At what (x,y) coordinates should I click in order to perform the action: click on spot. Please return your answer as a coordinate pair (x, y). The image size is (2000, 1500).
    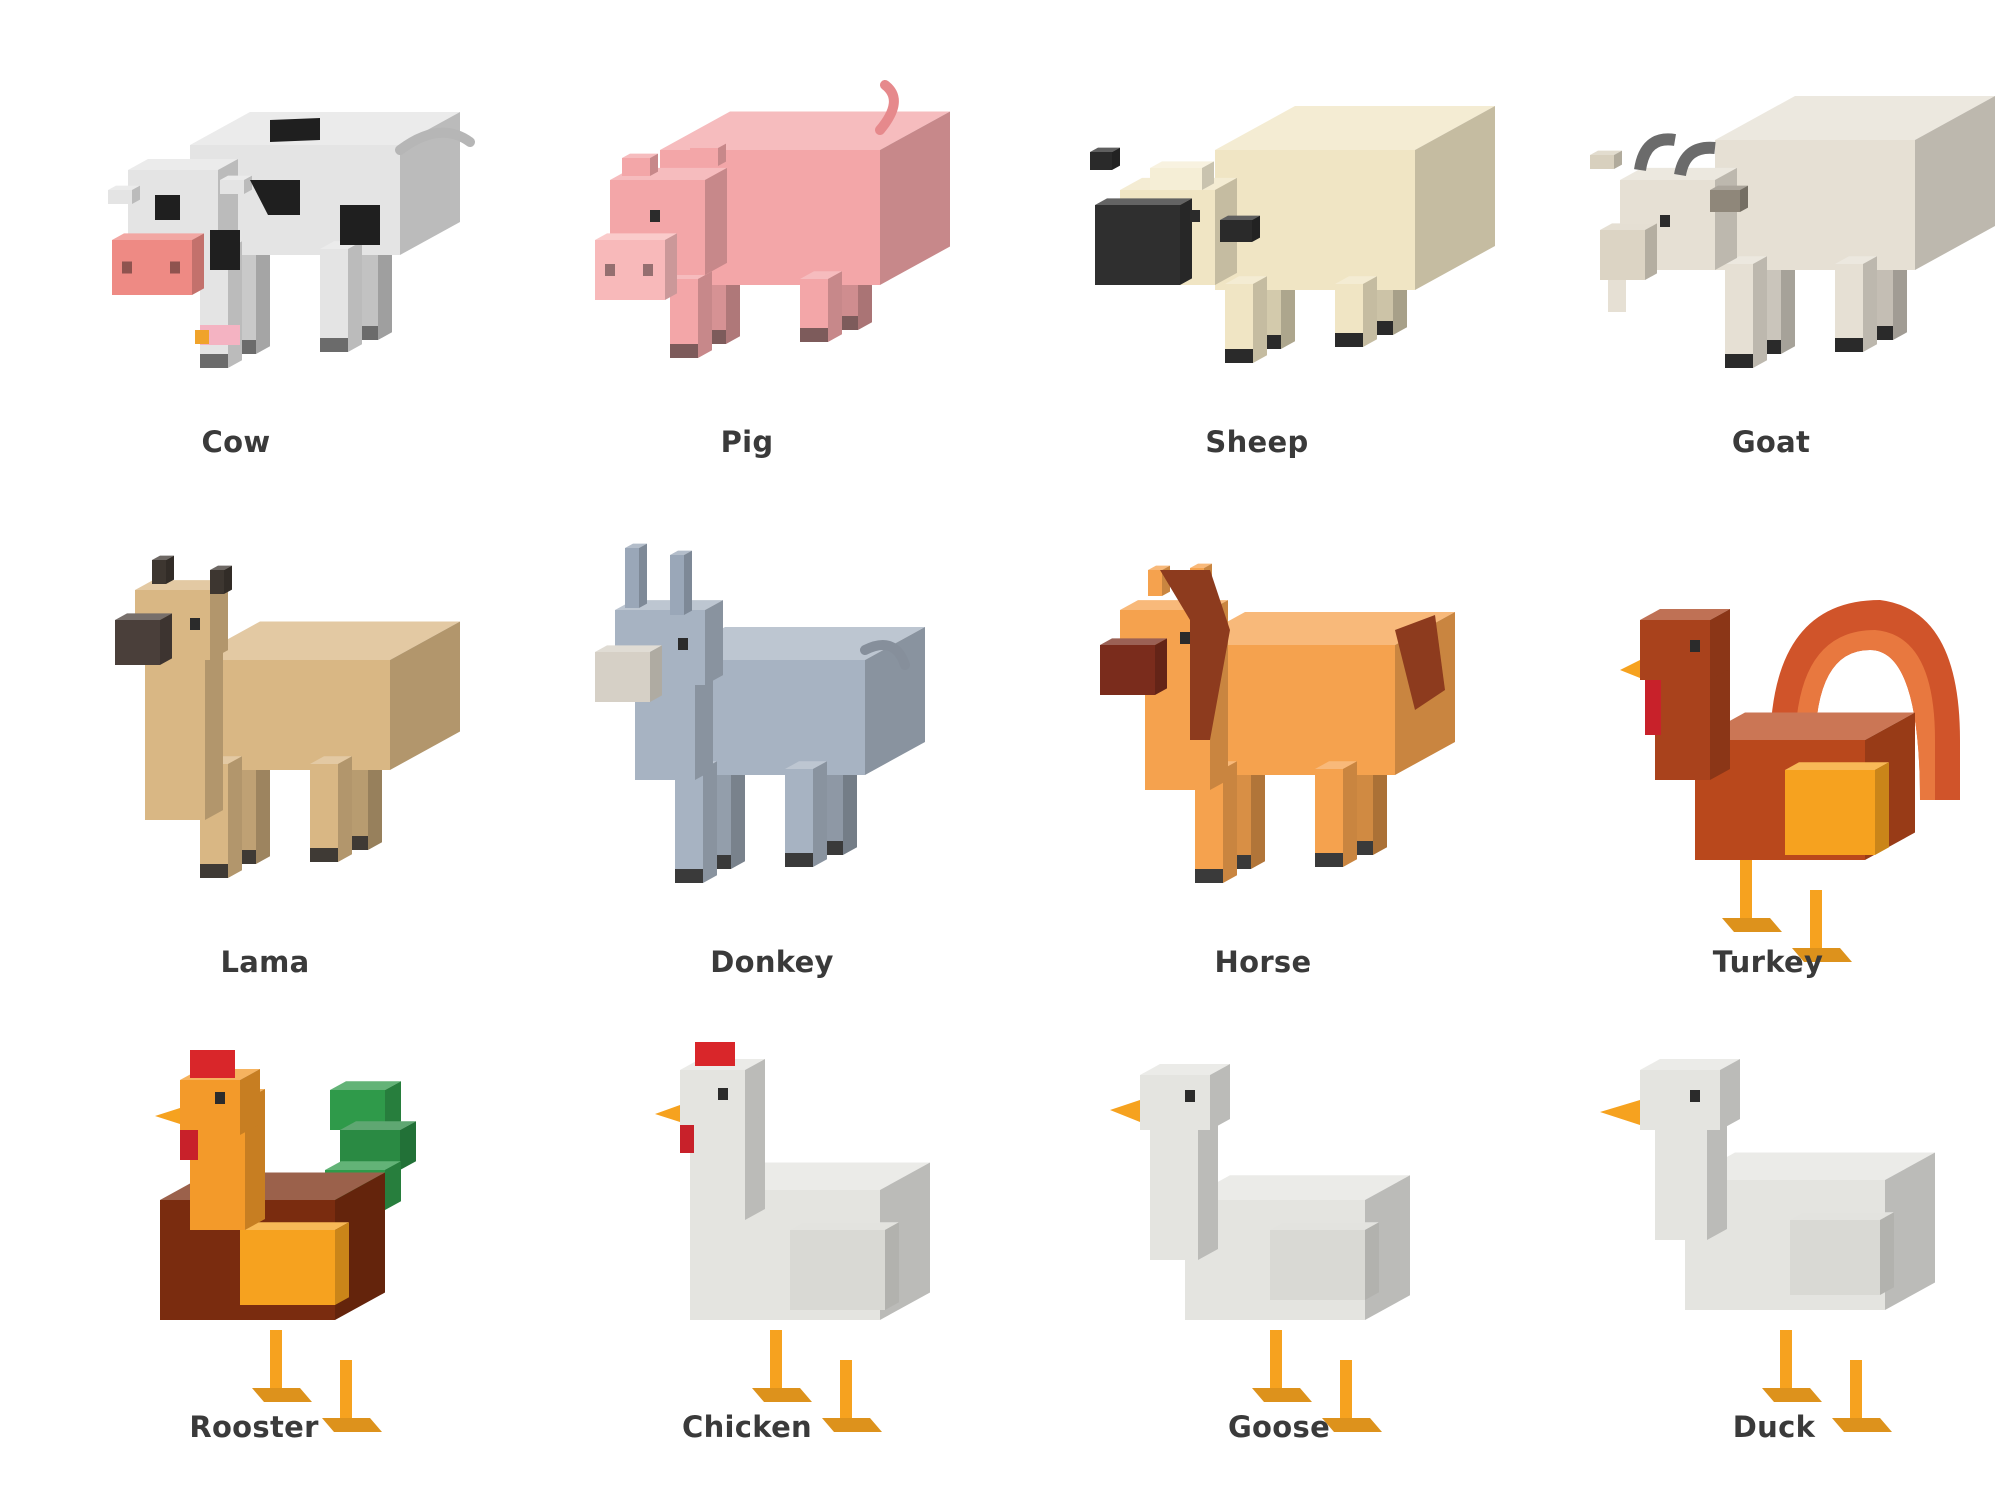
    Looking at the image, I should click on (360, 225).